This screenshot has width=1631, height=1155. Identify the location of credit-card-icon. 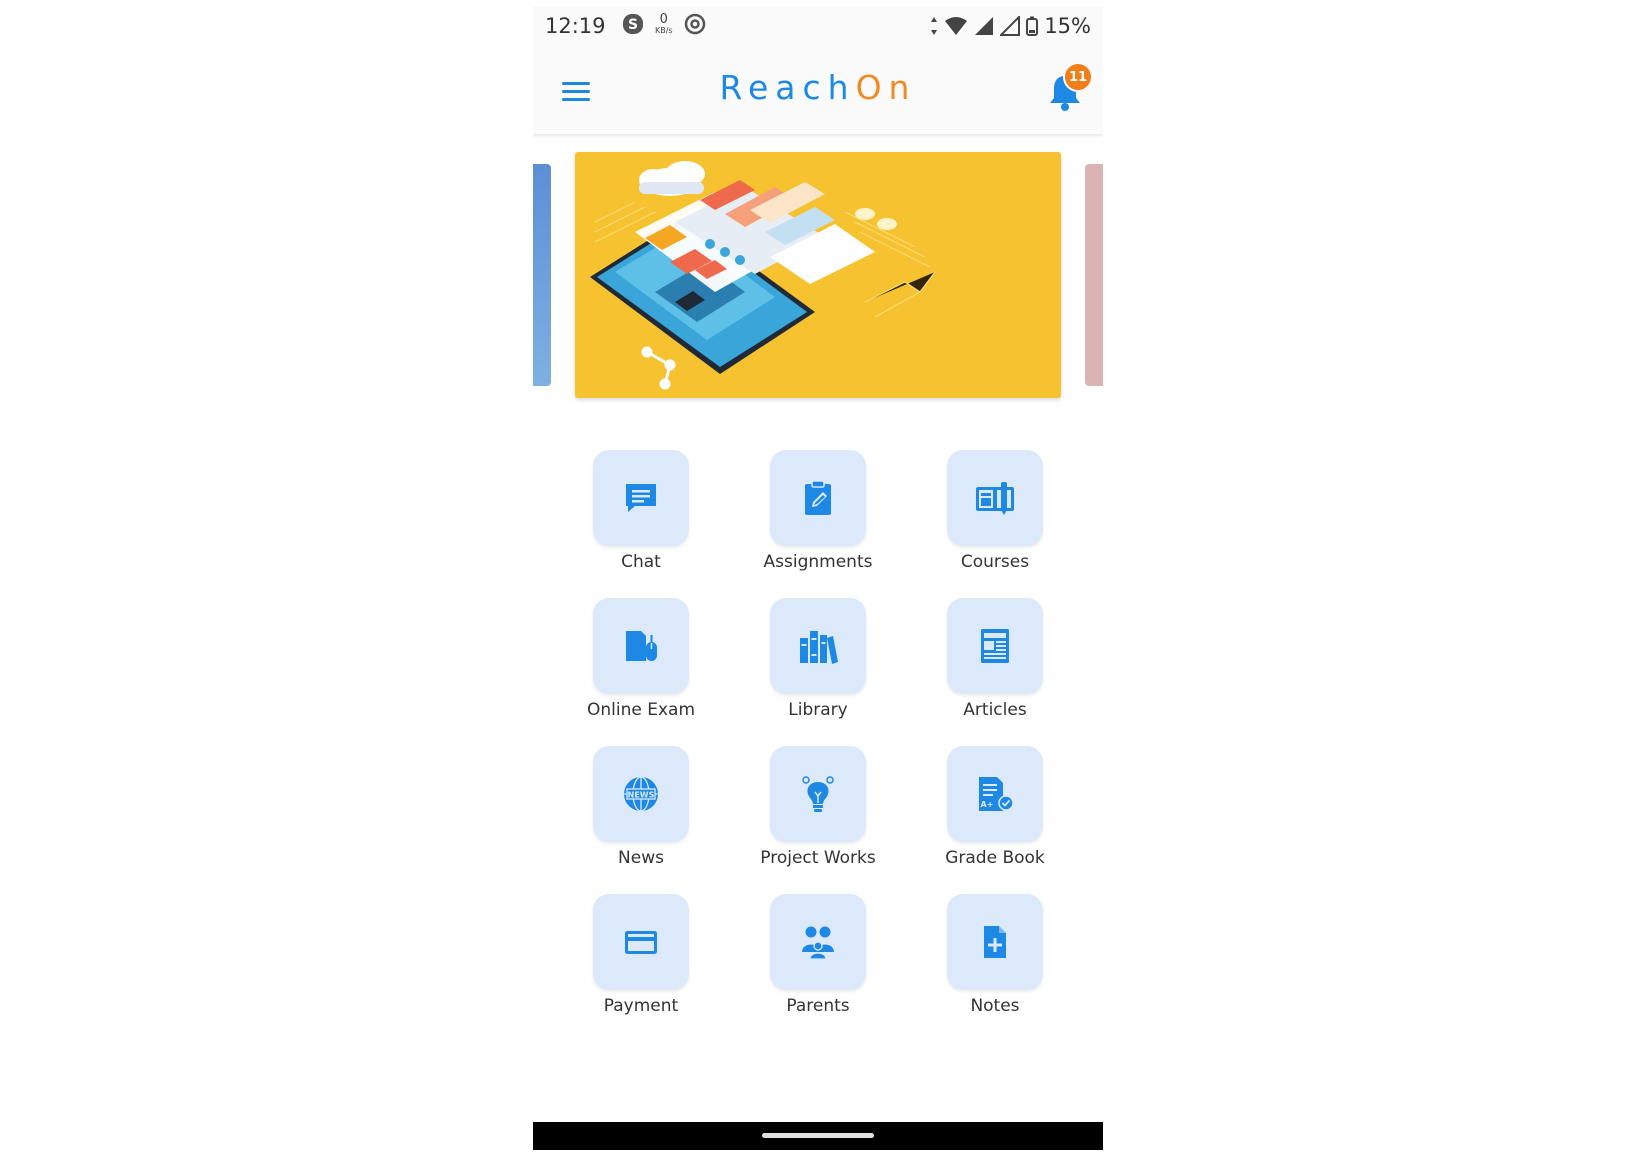
(641, 942).